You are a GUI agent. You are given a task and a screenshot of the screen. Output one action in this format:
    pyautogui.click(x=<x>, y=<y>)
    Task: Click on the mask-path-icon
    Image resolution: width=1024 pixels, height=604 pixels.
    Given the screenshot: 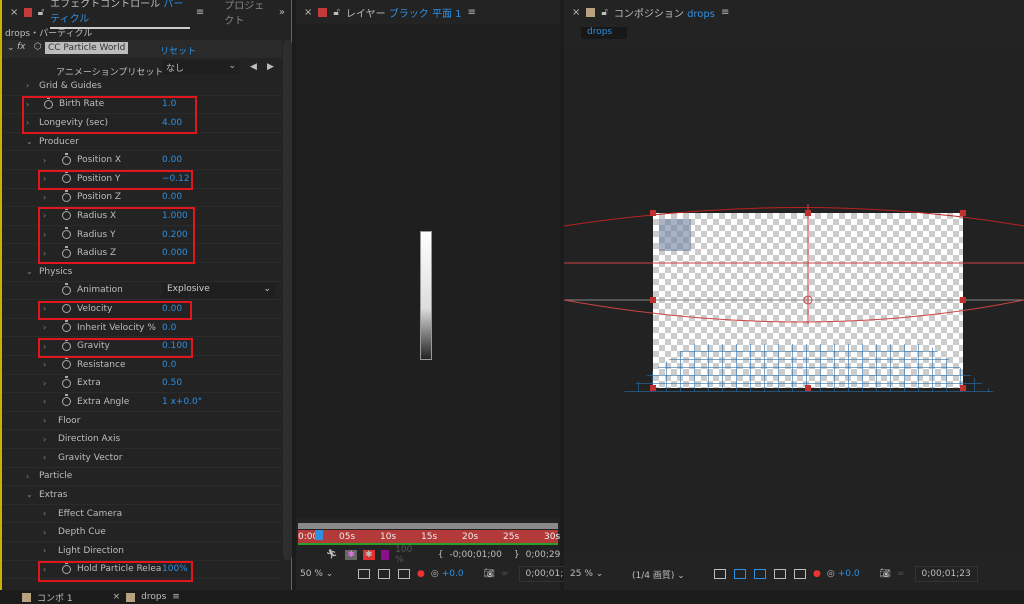 What is the action you would take?
    pyautogui.click(x=760, y=574)
    